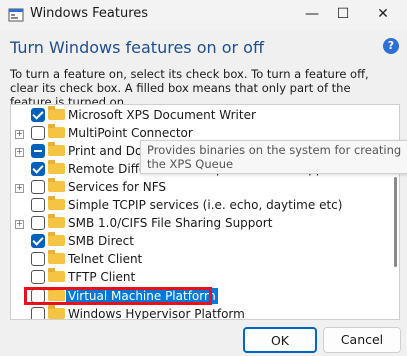  I want to click on tree-scrollbar, so click(396, 212).